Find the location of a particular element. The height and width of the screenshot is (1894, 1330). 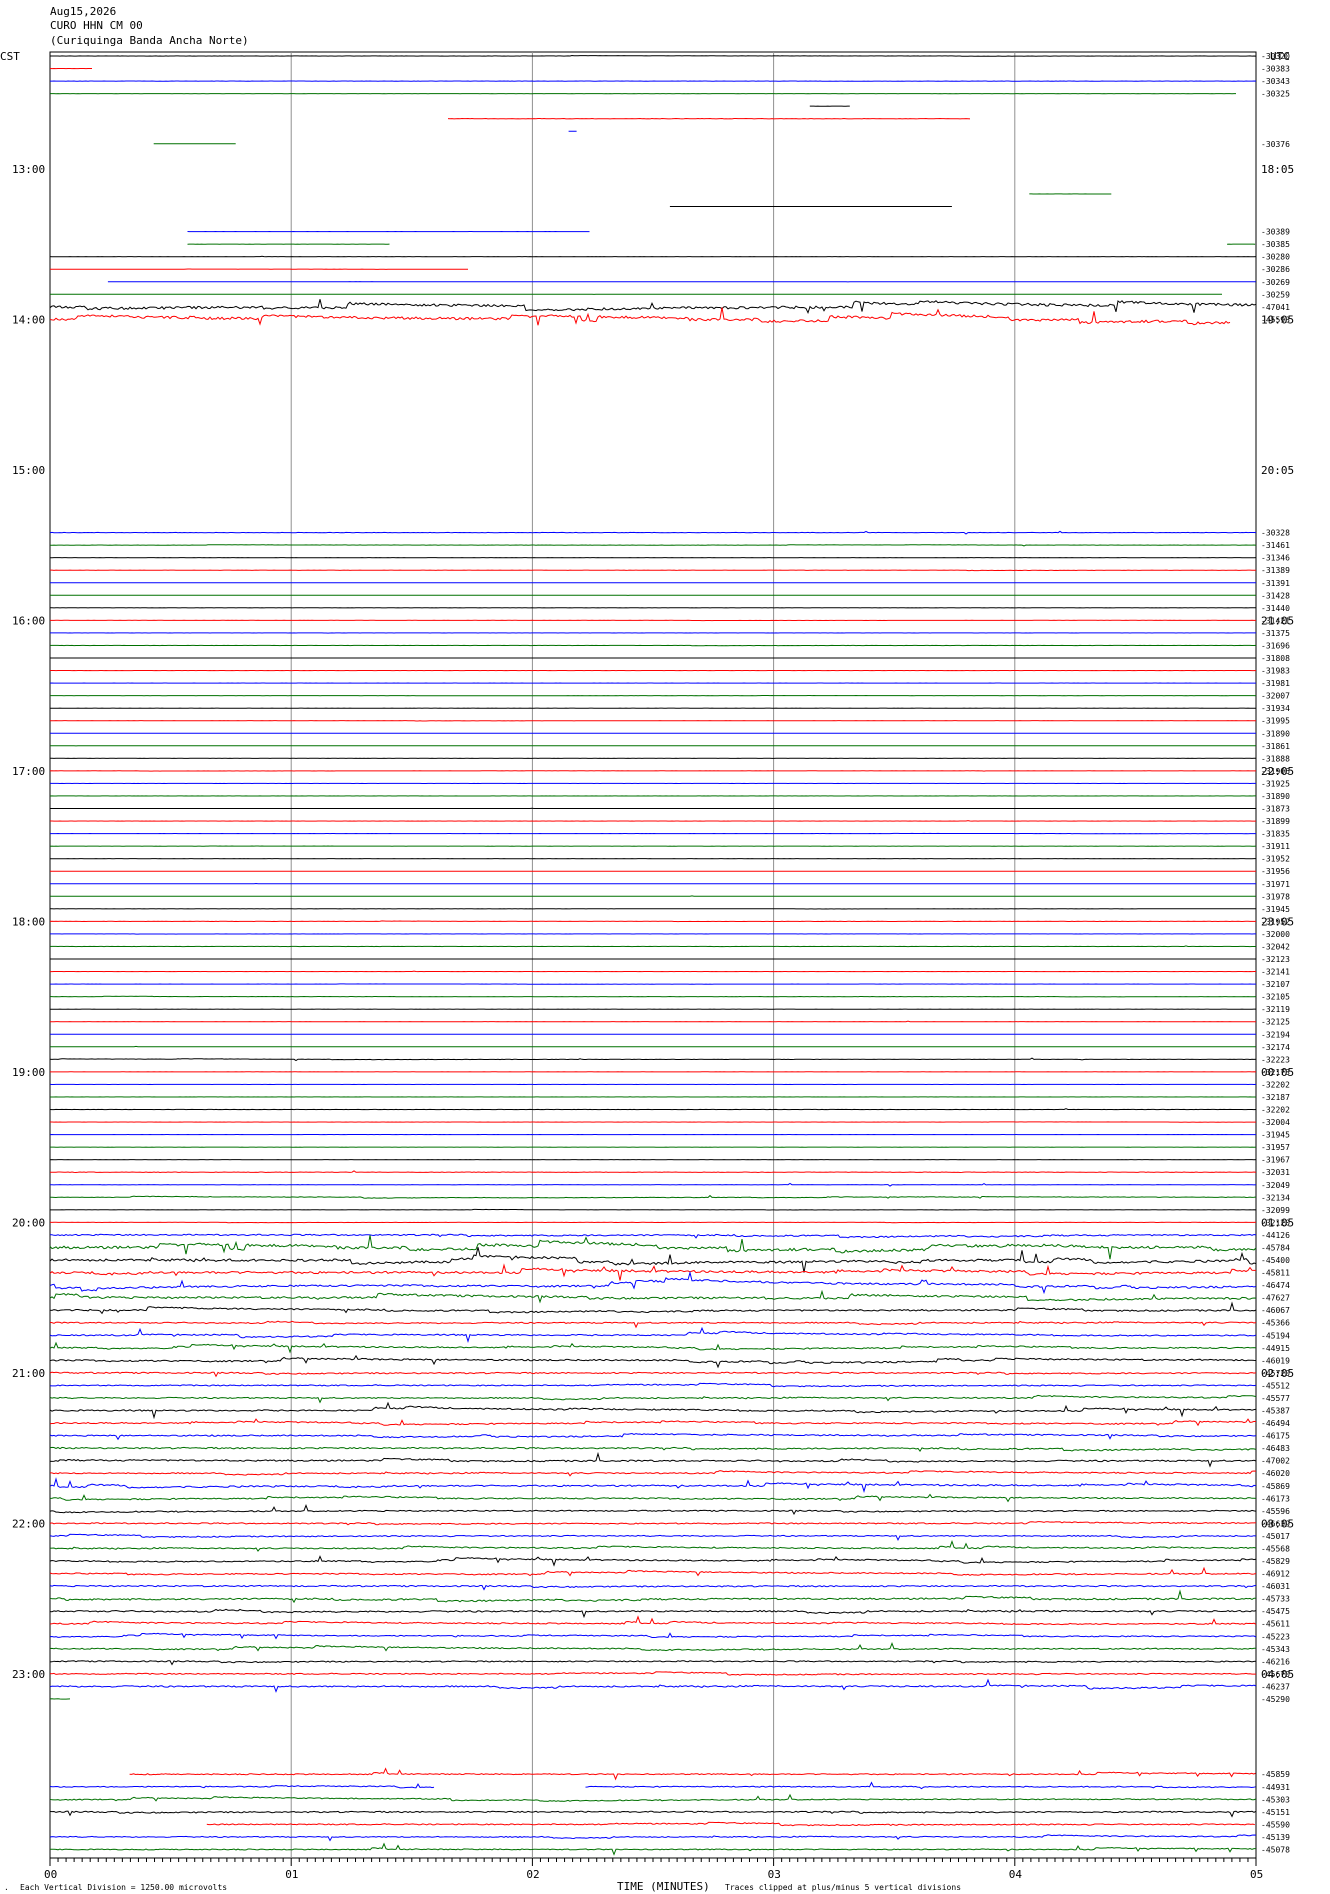

trace-offset-label: -30286 is located at coordinates (1275, 269).